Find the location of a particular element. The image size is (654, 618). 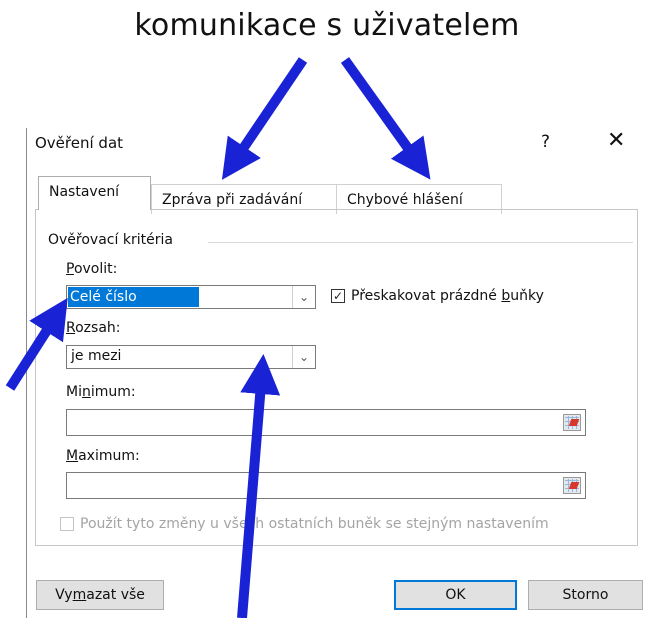

annotation-caption: komunikace s uživatelem is located at coordinates (327, 25).